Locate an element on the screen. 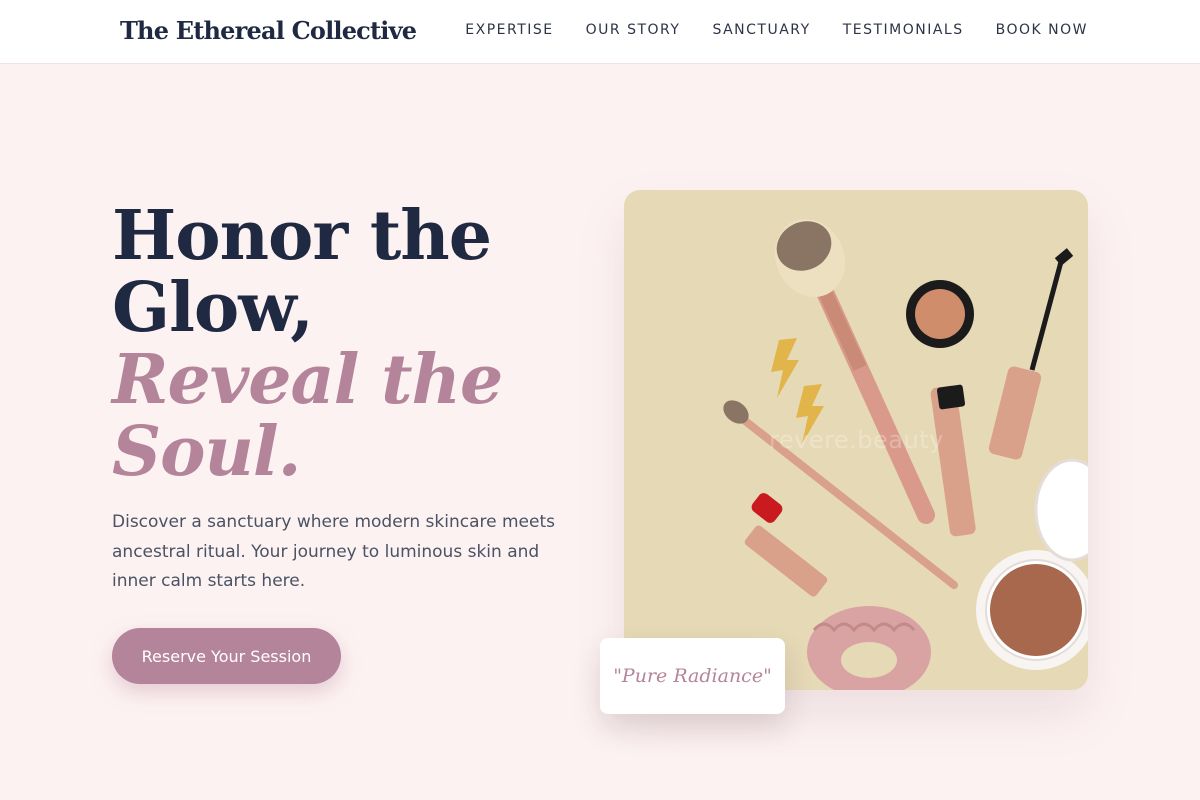 This screenshot has width=1200, height=800. nav-link-sanctuary: SANCTUARY is located at coordinates (761, 30).